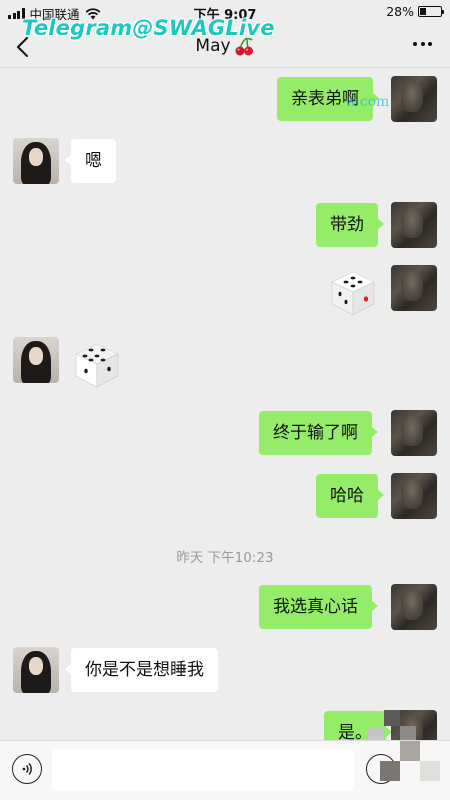 Image resolution: width=450 pixels, height=800 pixels. What do you see at coordinates (90, 161) in the screenshot?
I see `message-bubble-her: 嗯` at bounding box center [90, 161].